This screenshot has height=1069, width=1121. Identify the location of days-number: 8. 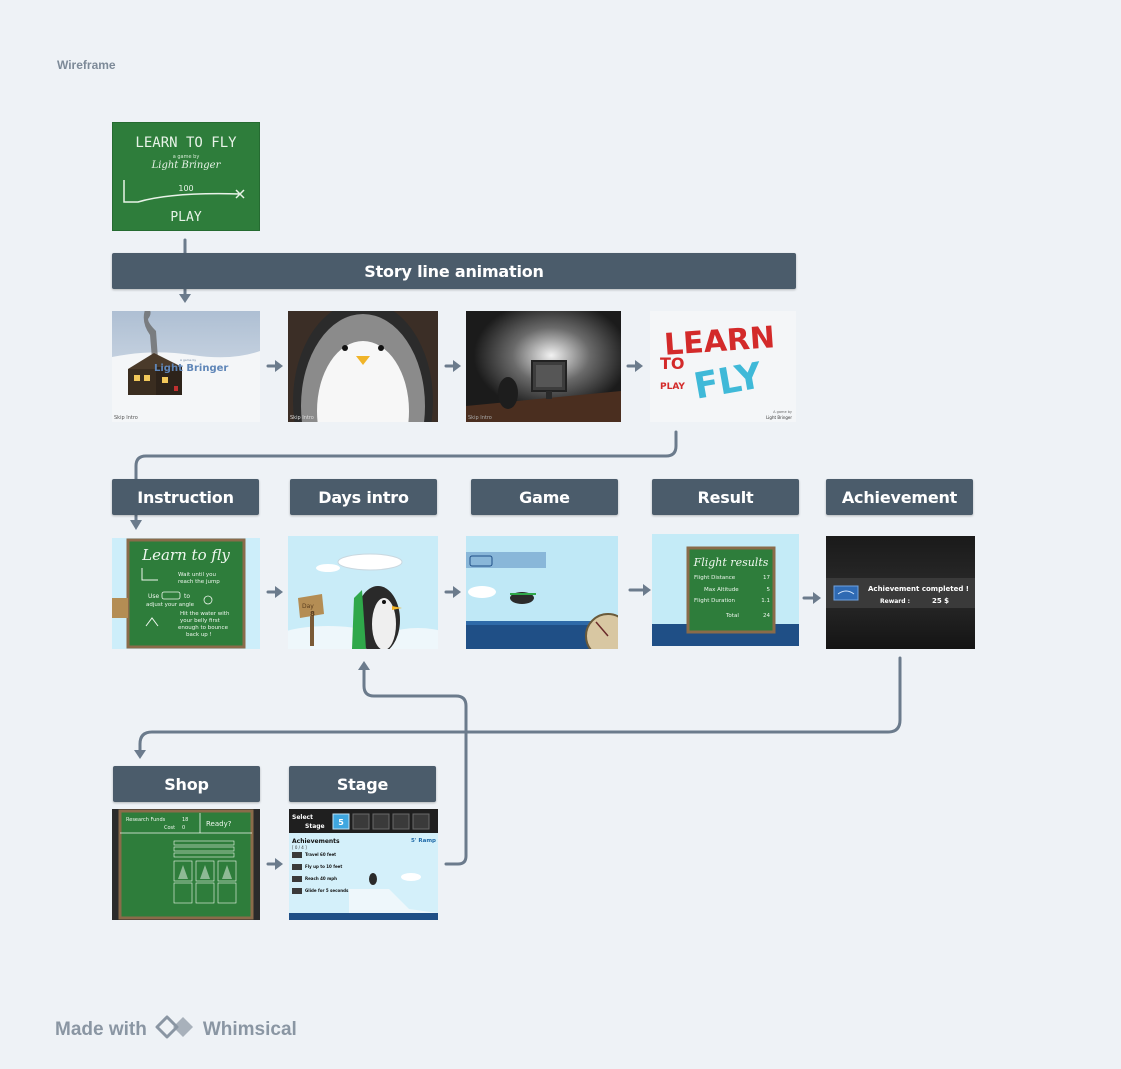
(312, 614).